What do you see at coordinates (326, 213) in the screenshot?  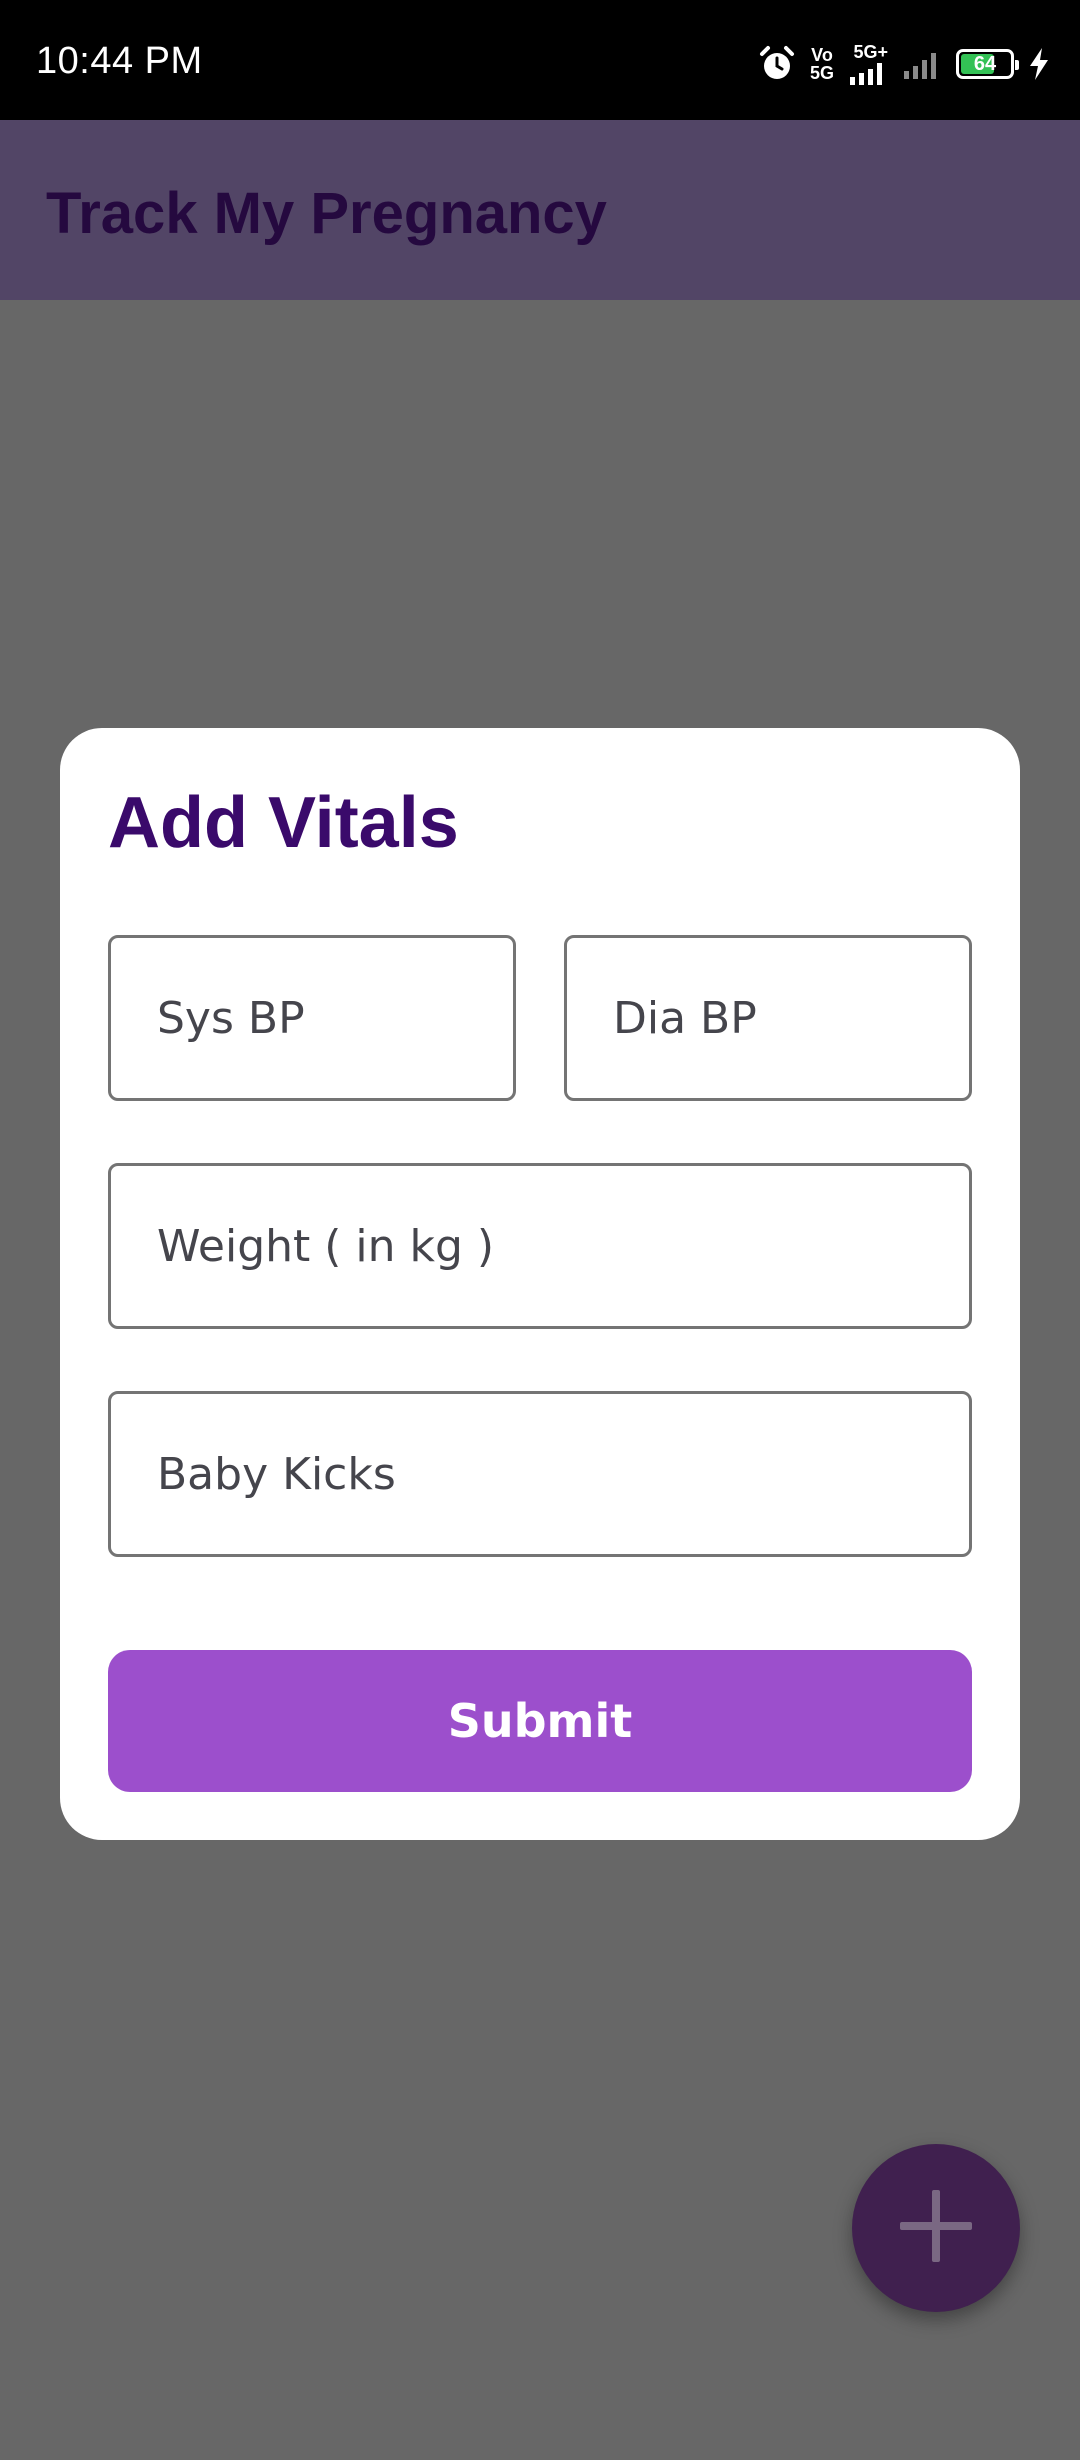 I see `app-title: Track My Pregnancy` at bounding box center [326, 213].